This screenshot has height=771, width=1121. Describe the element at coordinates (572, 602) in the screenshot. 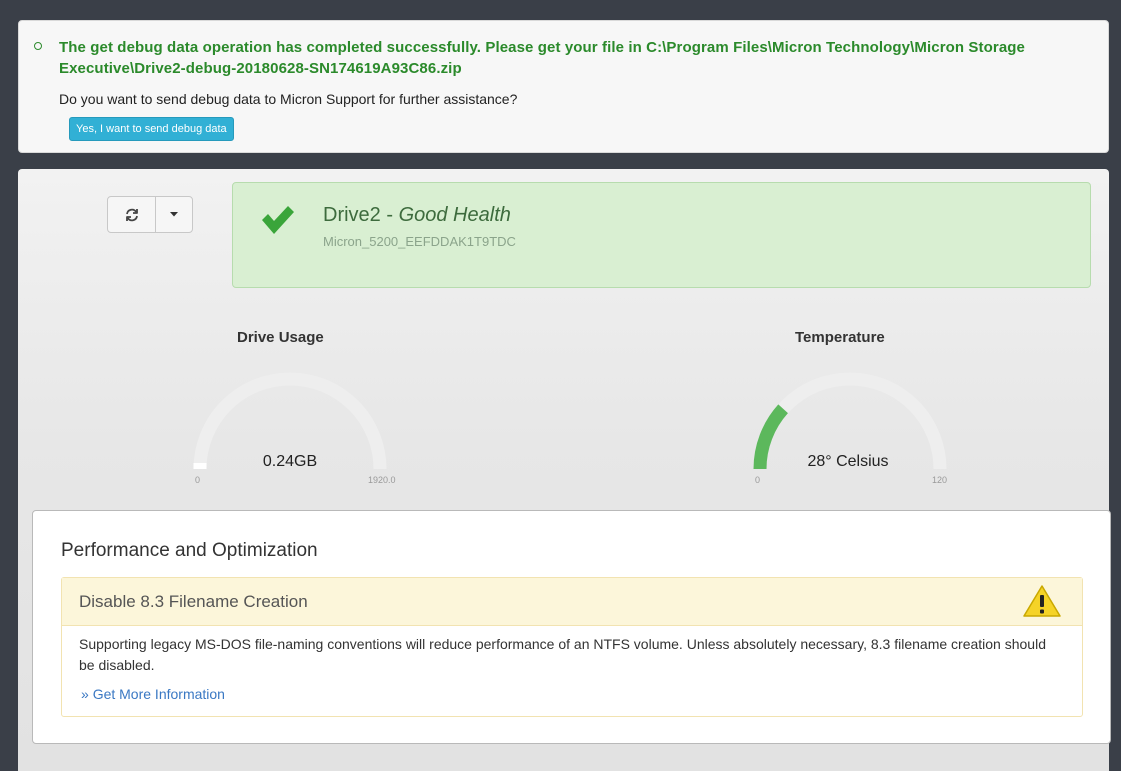

I see `warning-header: Disable 8.3 Filename Creation` at that location.